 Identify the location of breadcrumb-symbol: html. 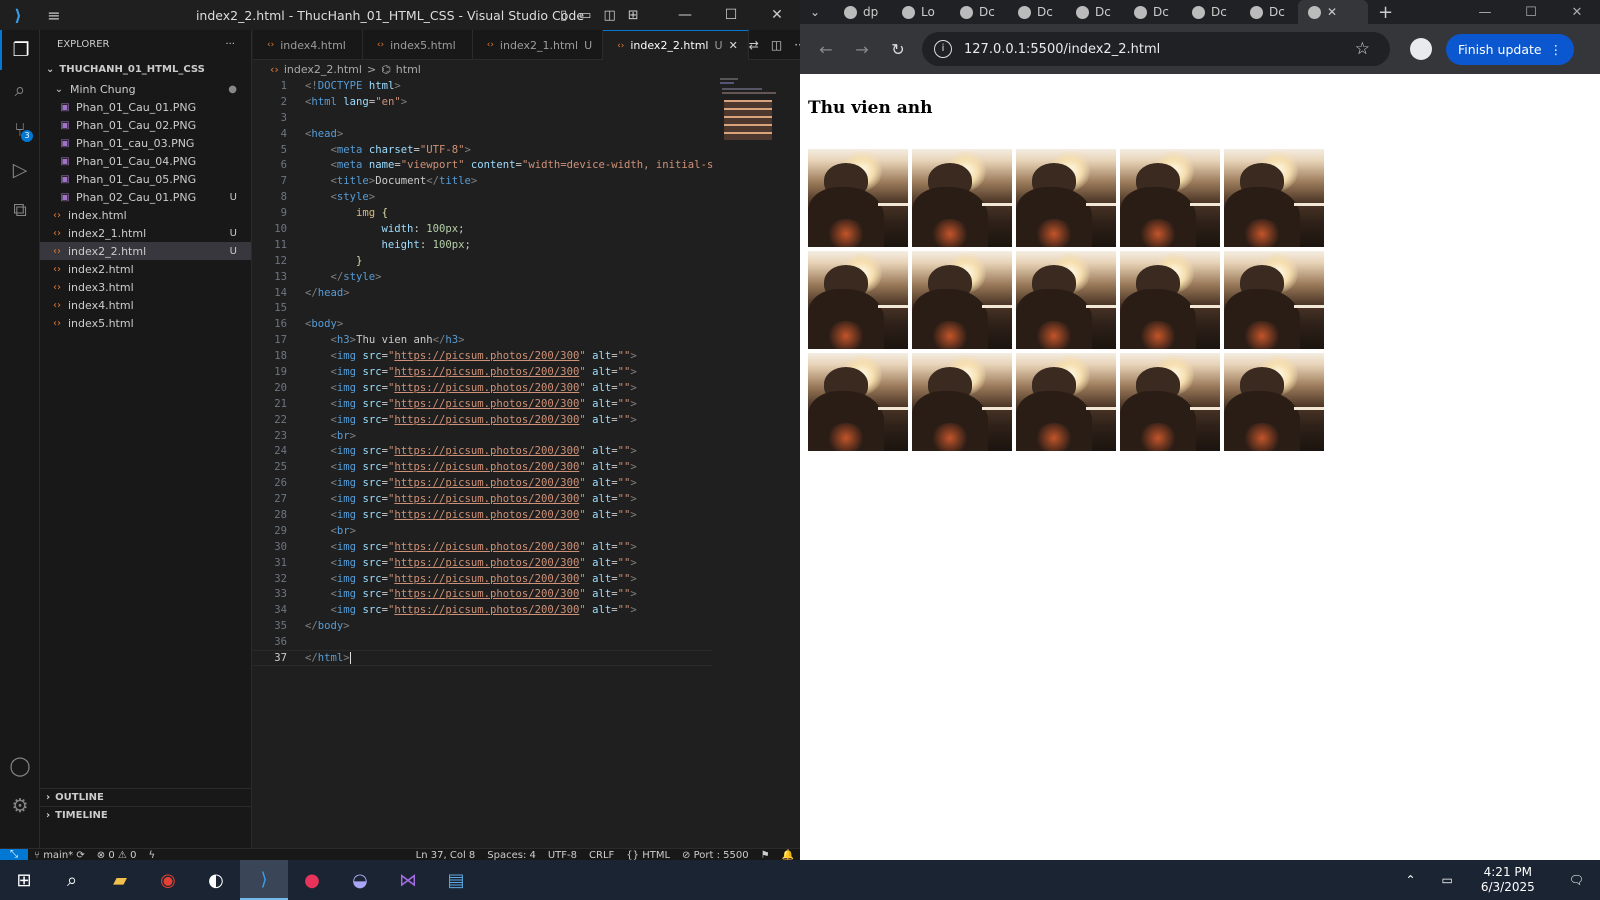
(408, 69).